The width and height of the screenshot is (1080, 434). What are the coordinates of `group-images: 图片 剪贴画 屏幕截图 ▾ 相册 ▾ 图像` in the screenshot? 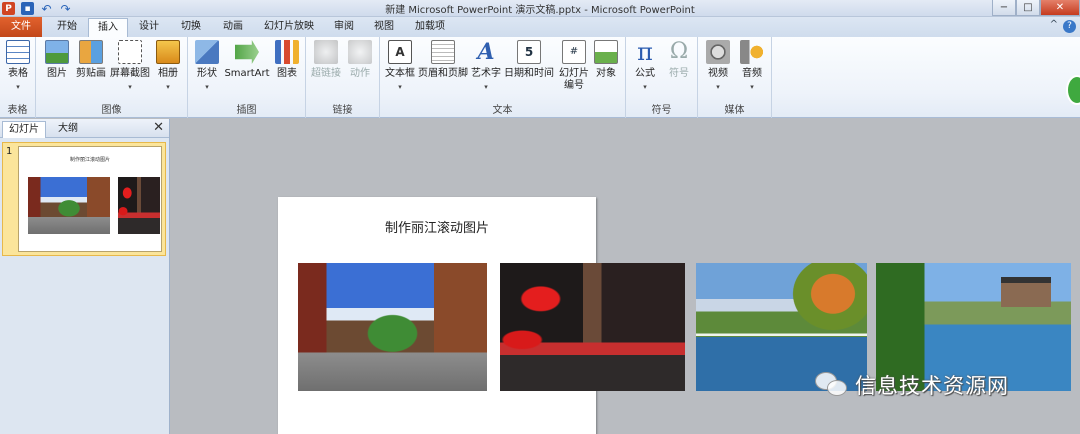 It's located at (112, 77).